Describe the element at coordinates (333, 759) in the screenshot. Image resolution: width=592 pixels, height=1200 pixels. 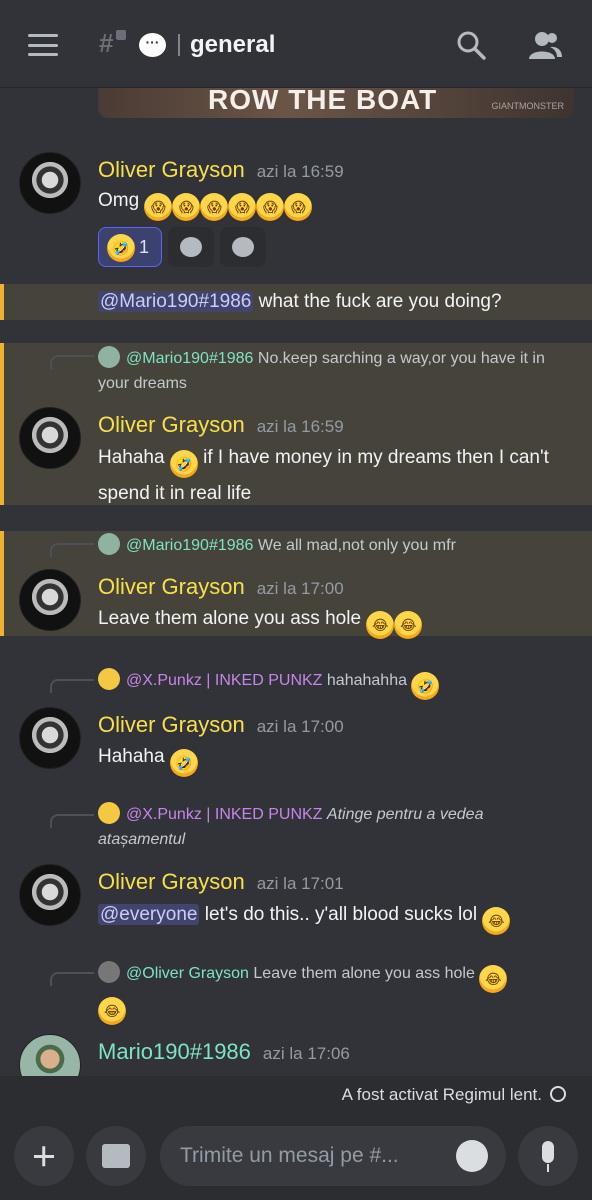
I see `message-text: Hahaha 🤣` at that location.